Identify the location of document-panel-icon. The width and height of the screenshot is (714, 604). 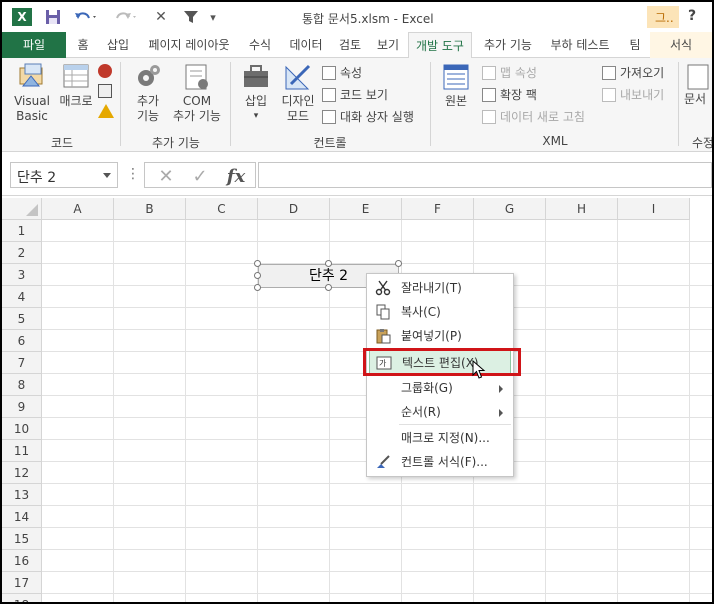
(698, 77).